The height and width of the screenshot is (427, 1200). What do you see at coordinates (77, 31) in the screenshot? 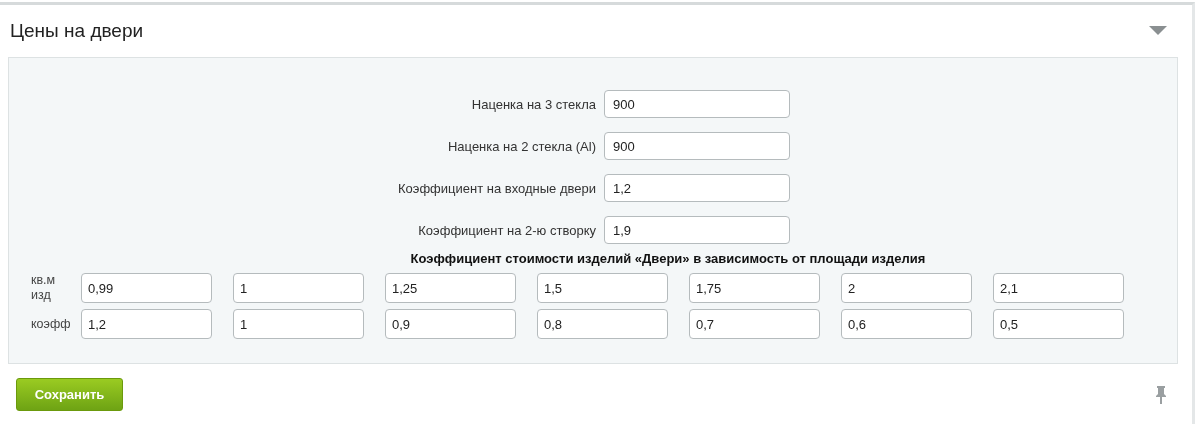
I see `panel-title: Цены на двери` at bounding box center [77, 31].